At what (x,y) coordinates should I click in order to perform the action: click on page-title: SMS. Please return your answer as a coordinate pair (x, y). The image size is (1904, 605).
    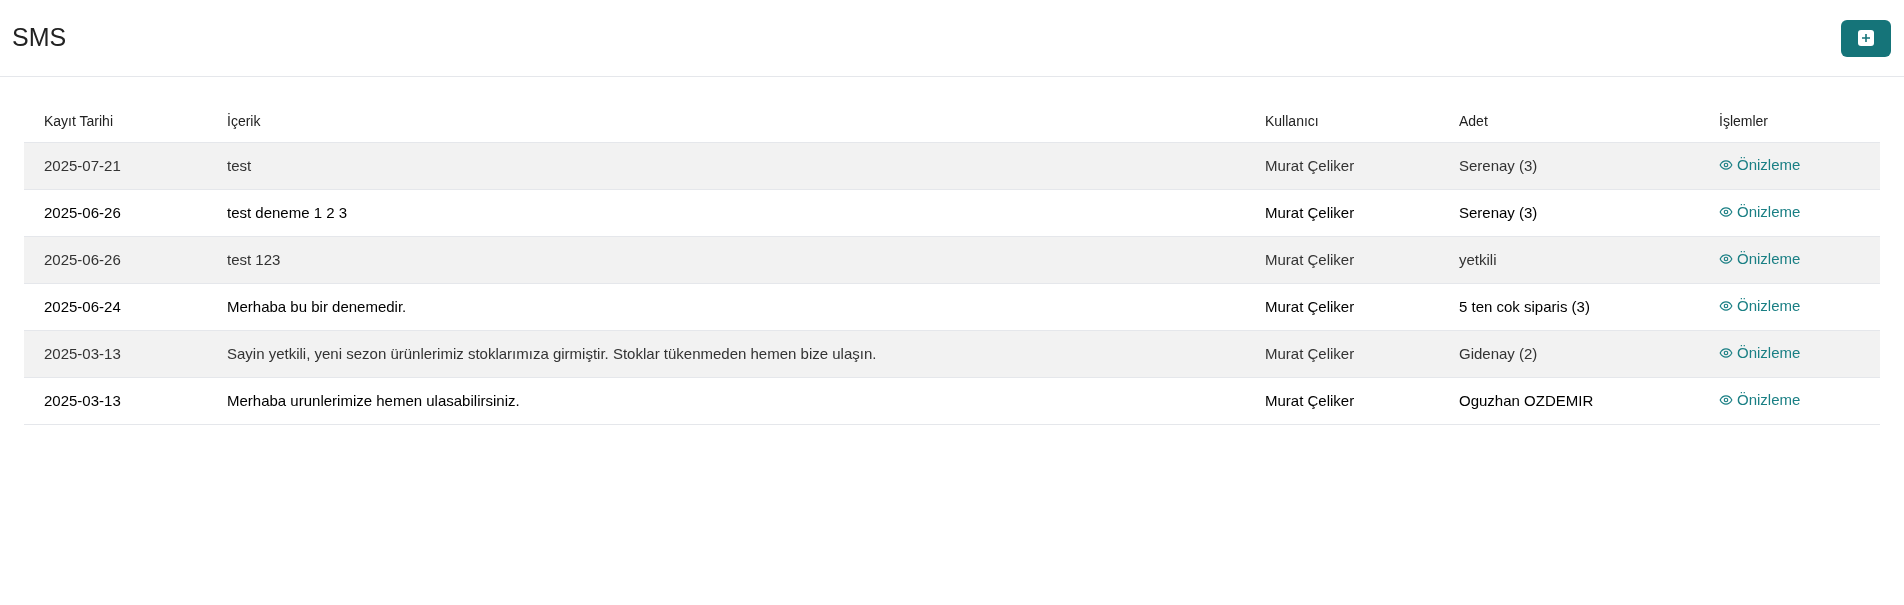
    Looking at the image, I should click on (39, 38).